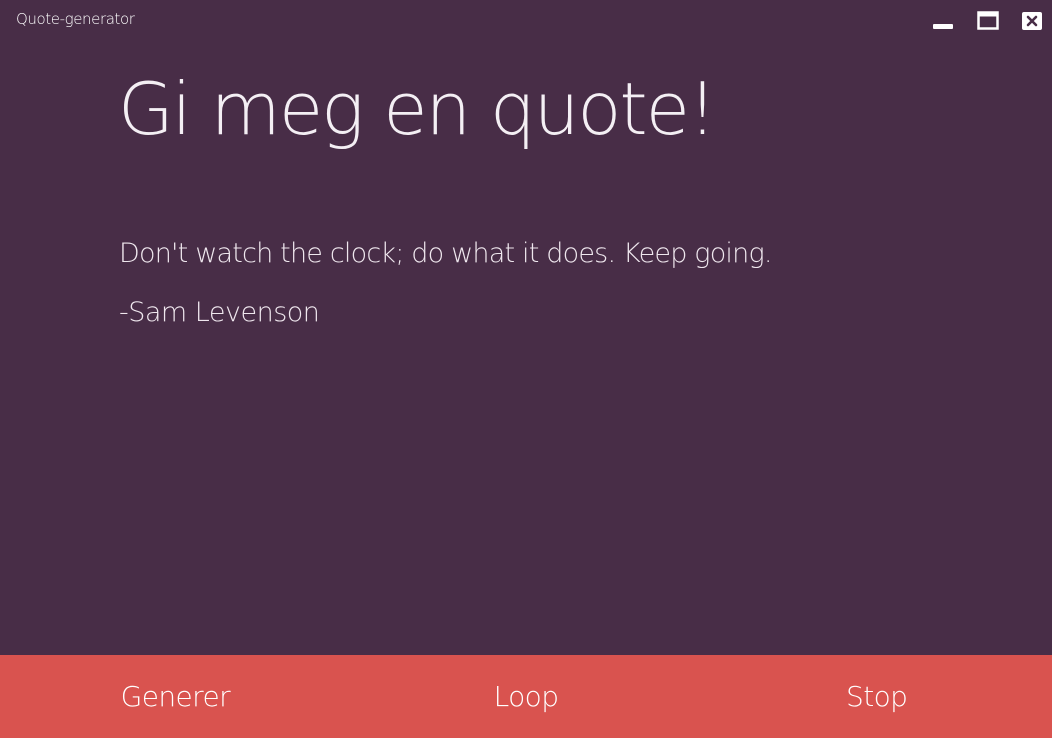 Image resolution: width=1052 pixels, height=738 pixels. I want to click on page-title: Gi meg en quote!, so click(417, 109).